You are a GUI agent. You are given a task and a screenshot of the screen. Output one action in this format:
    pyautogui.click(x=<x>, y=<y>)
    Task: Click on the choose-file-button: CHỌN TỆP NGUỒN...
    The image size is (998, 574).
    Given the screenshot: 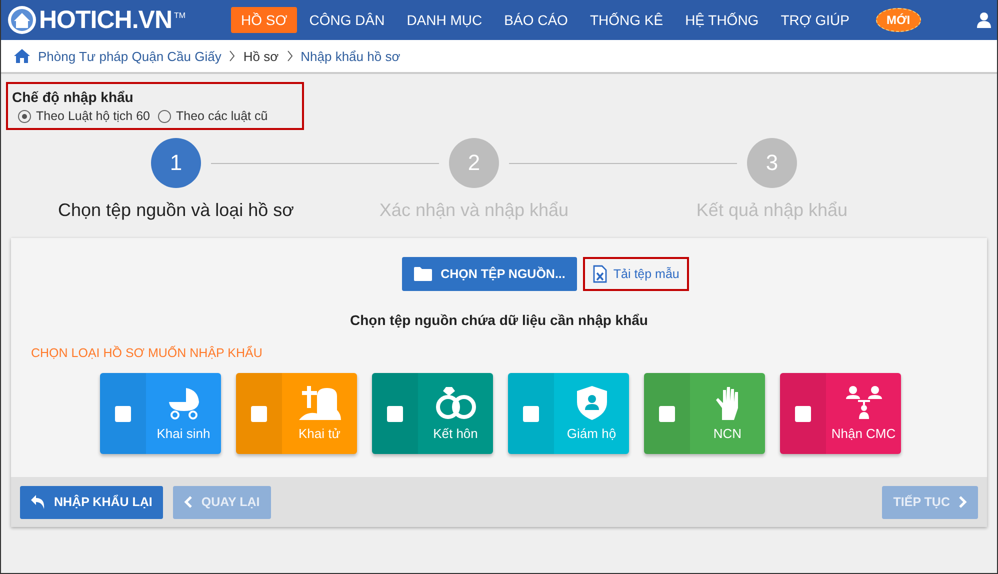 What is the action you would take?
    pyautogui.click(x=490, y=274)
    